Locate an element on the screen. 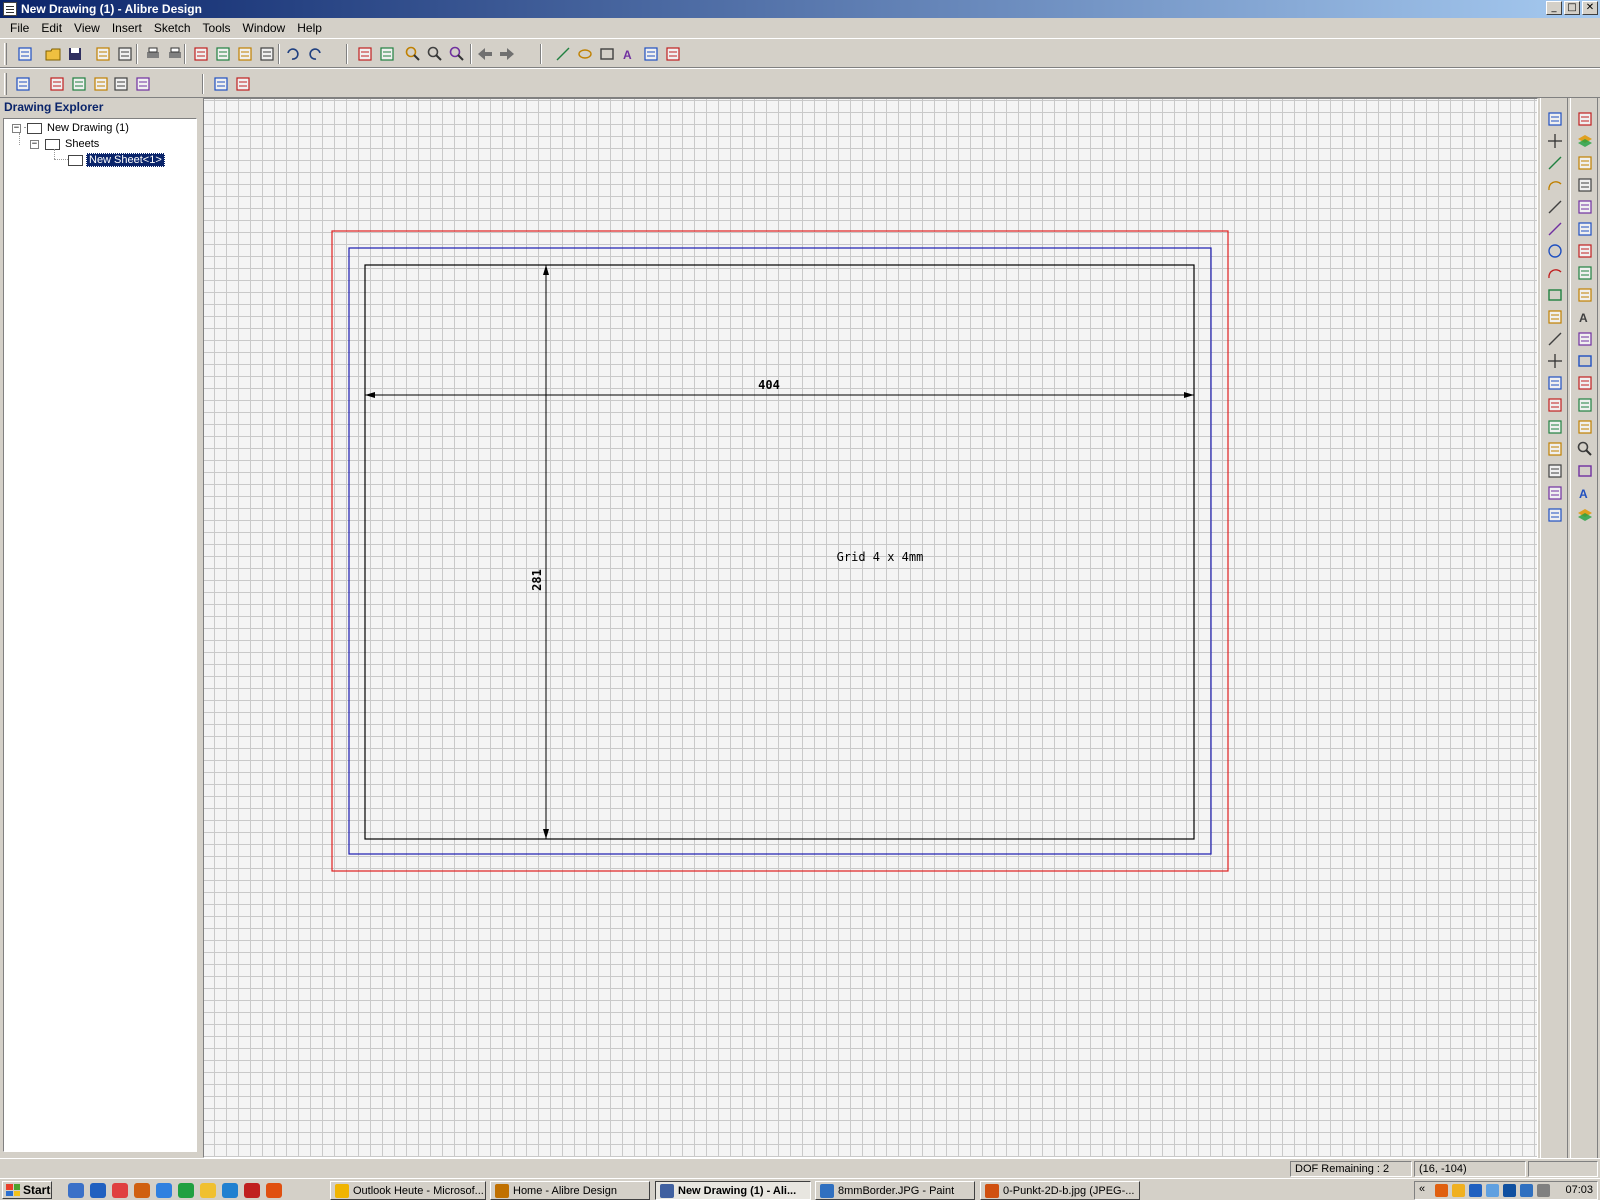 The image size is (1600, 1200). center-mark-icon is located at coordinates (1585, 295).